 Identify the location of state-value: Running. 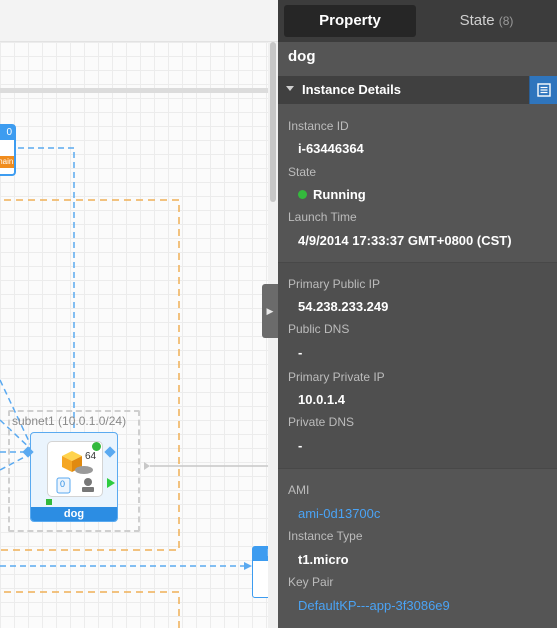
(339, 194).